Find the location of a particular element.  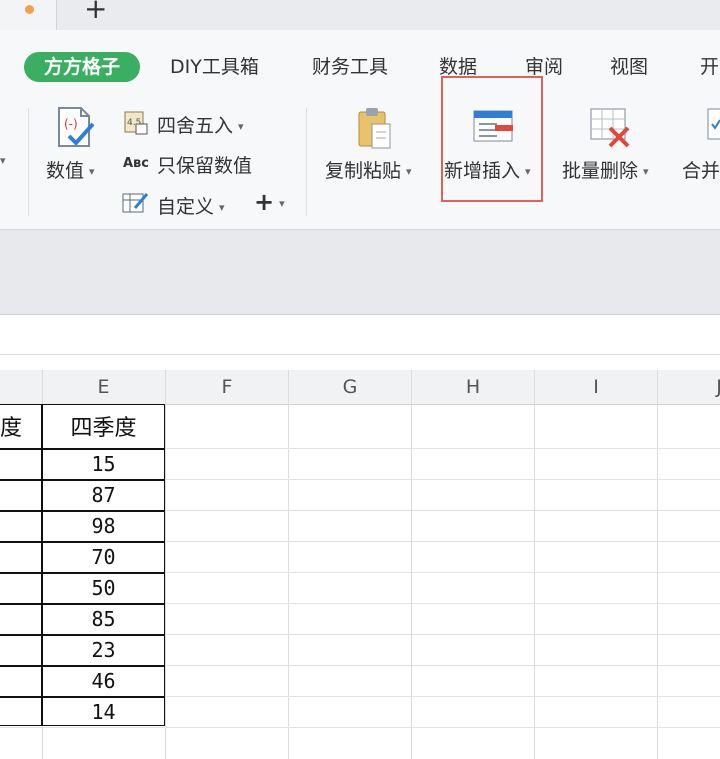

toolbar-gap is located at coordinates (360, 335).